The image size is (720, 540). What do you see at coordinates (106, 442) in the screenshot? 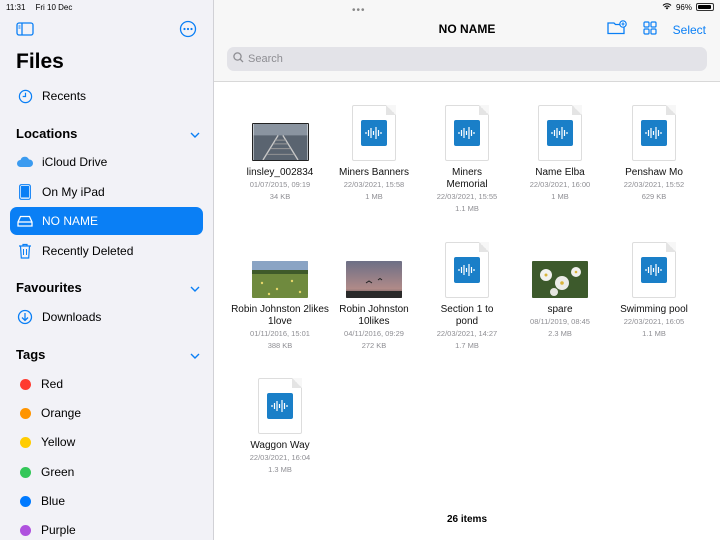
I see `sidebar-tag-yellow: Yellow` at bounding box center [106, 442].